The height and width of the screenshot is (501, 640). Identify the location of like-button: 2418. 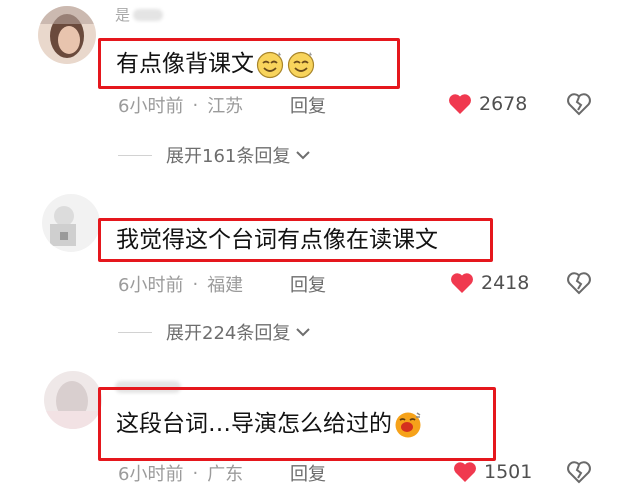
(489, 283).